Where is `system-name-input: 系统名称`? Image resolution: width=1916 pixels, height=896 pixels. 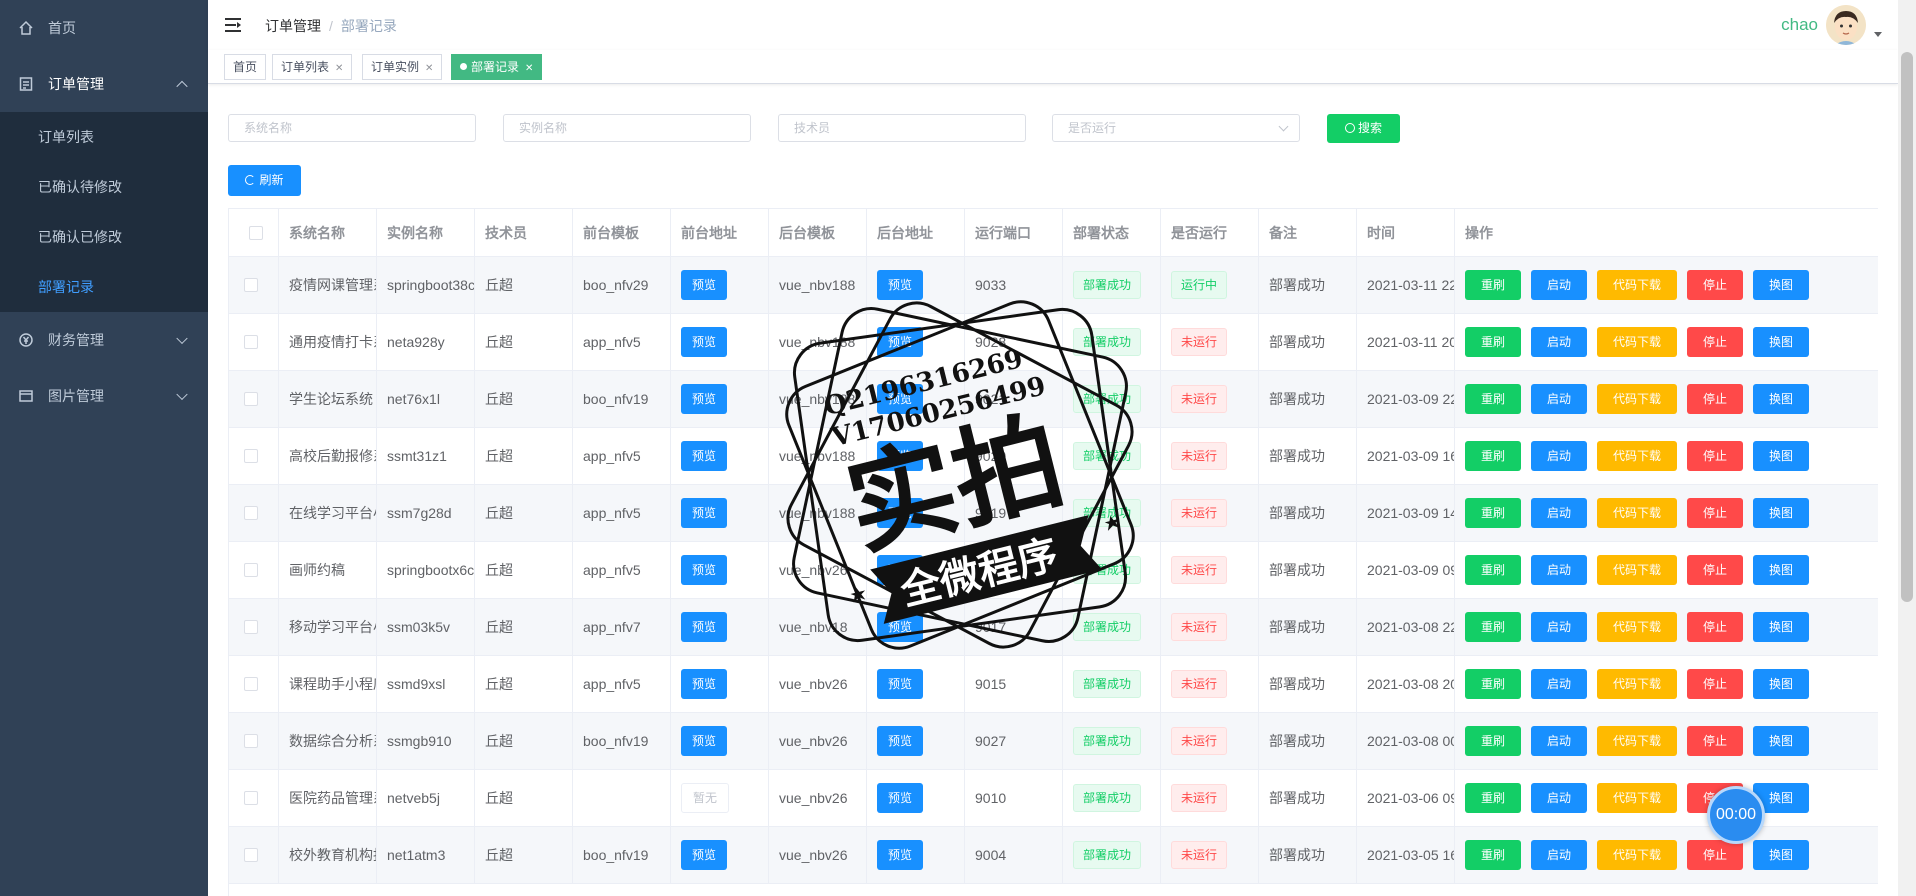
system-name-input: 系统名称 is located at coordinates (352, 128).